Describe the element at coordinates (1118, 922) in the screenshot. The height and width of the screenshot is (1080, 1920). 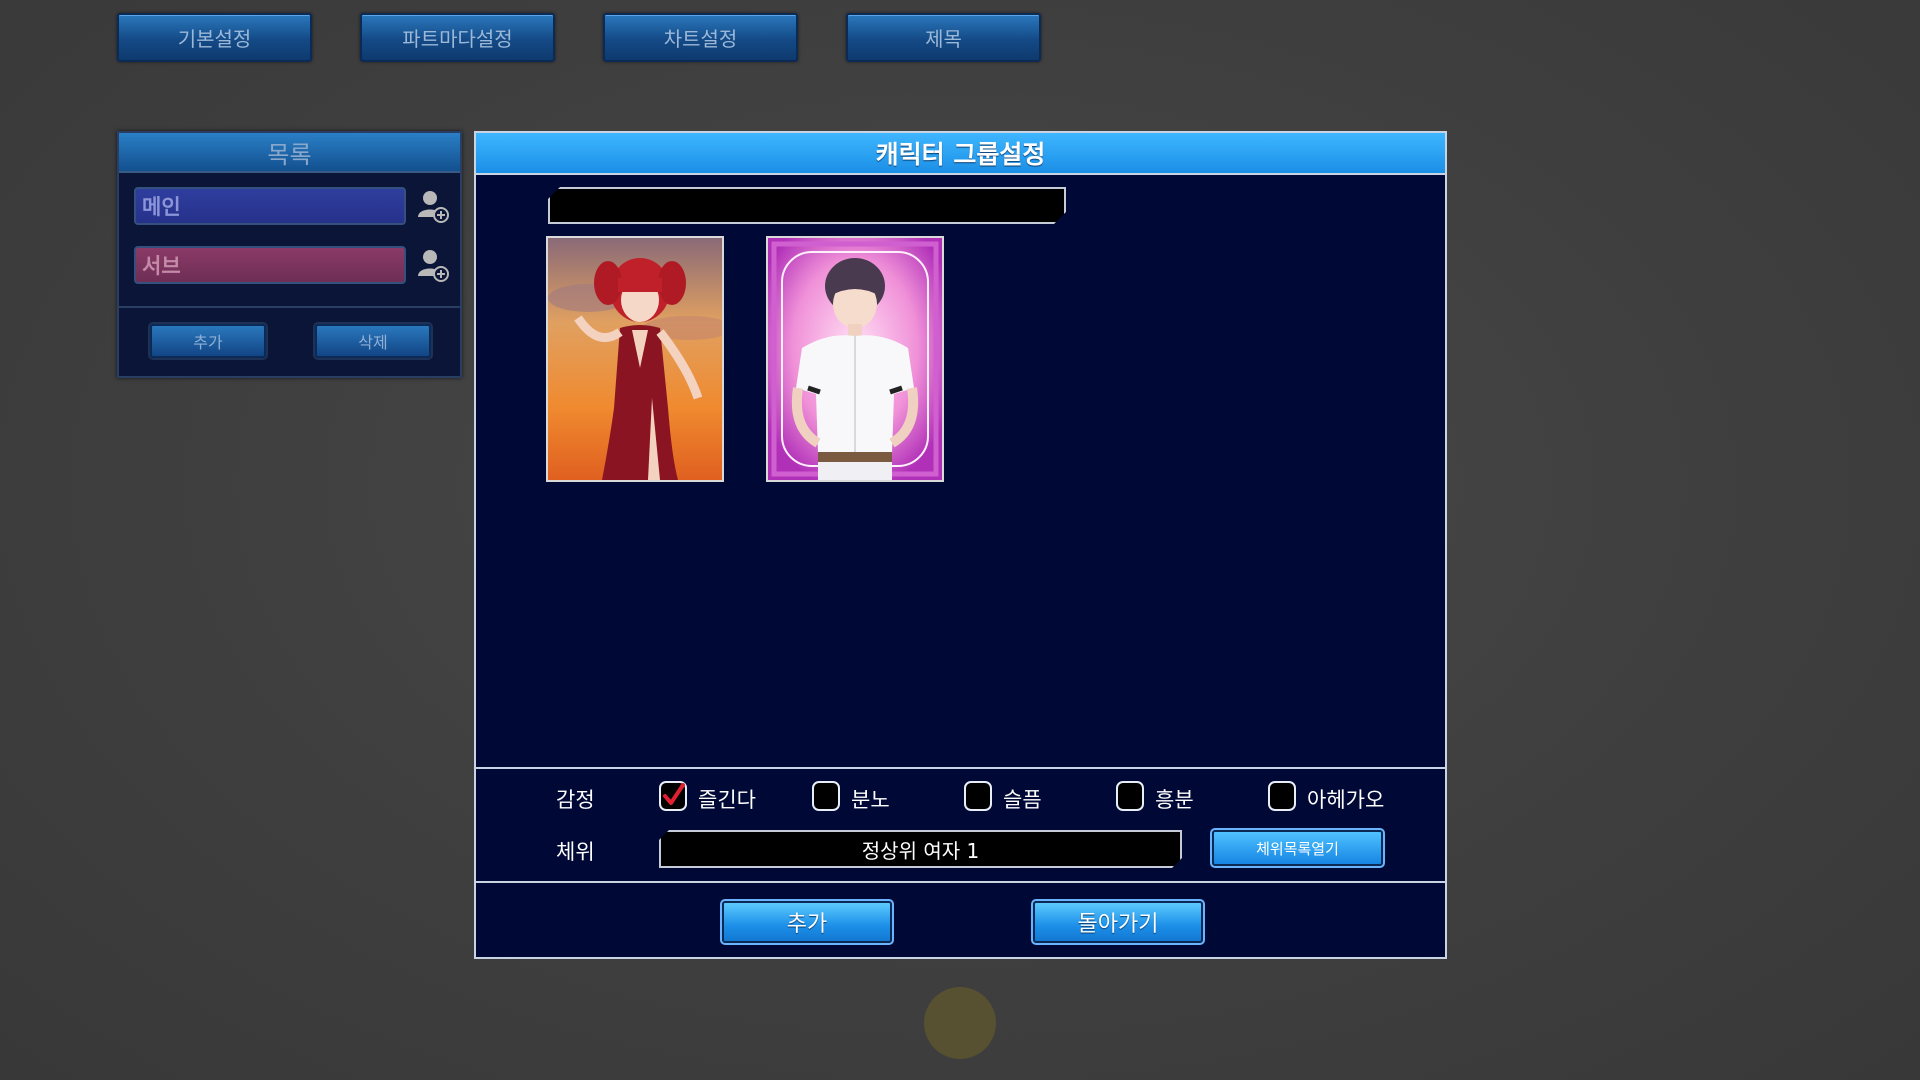
I see `back-button: 돌아가기` at that location.